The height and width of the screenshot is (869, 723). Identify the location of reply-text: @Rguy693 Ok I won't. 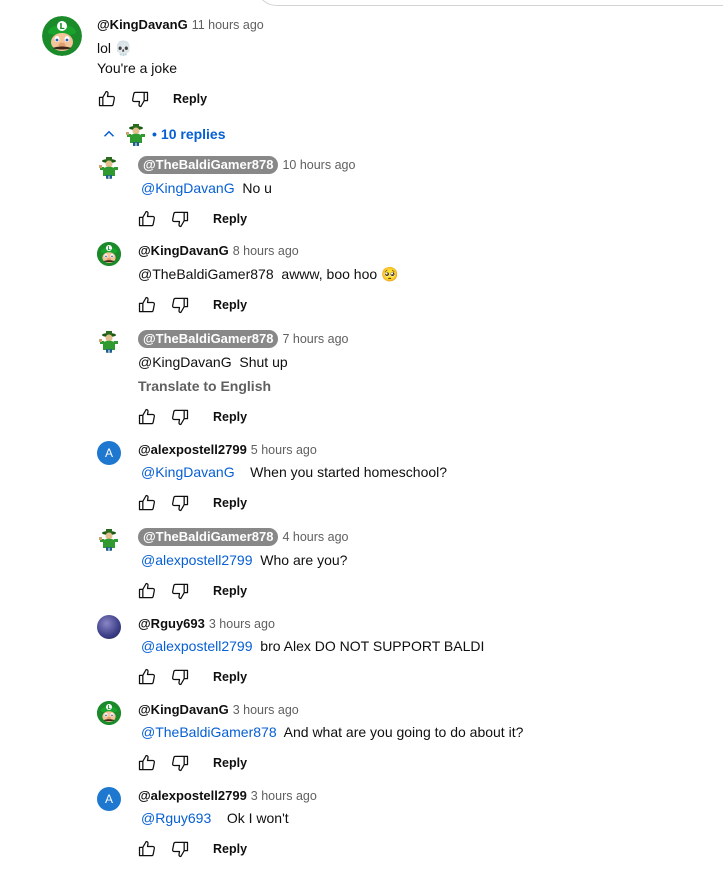
(215, 818).